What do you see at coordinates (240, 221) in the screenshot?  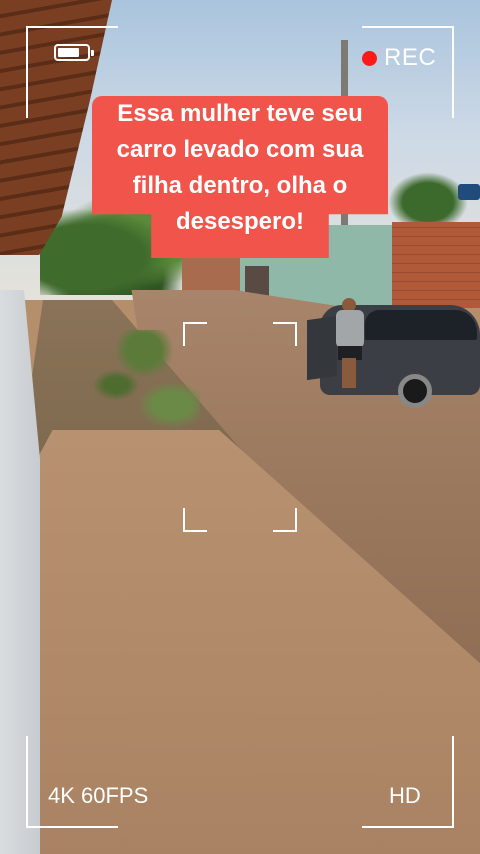 I see `caption-line-4: desespero!` at bounding box center [240, 221].